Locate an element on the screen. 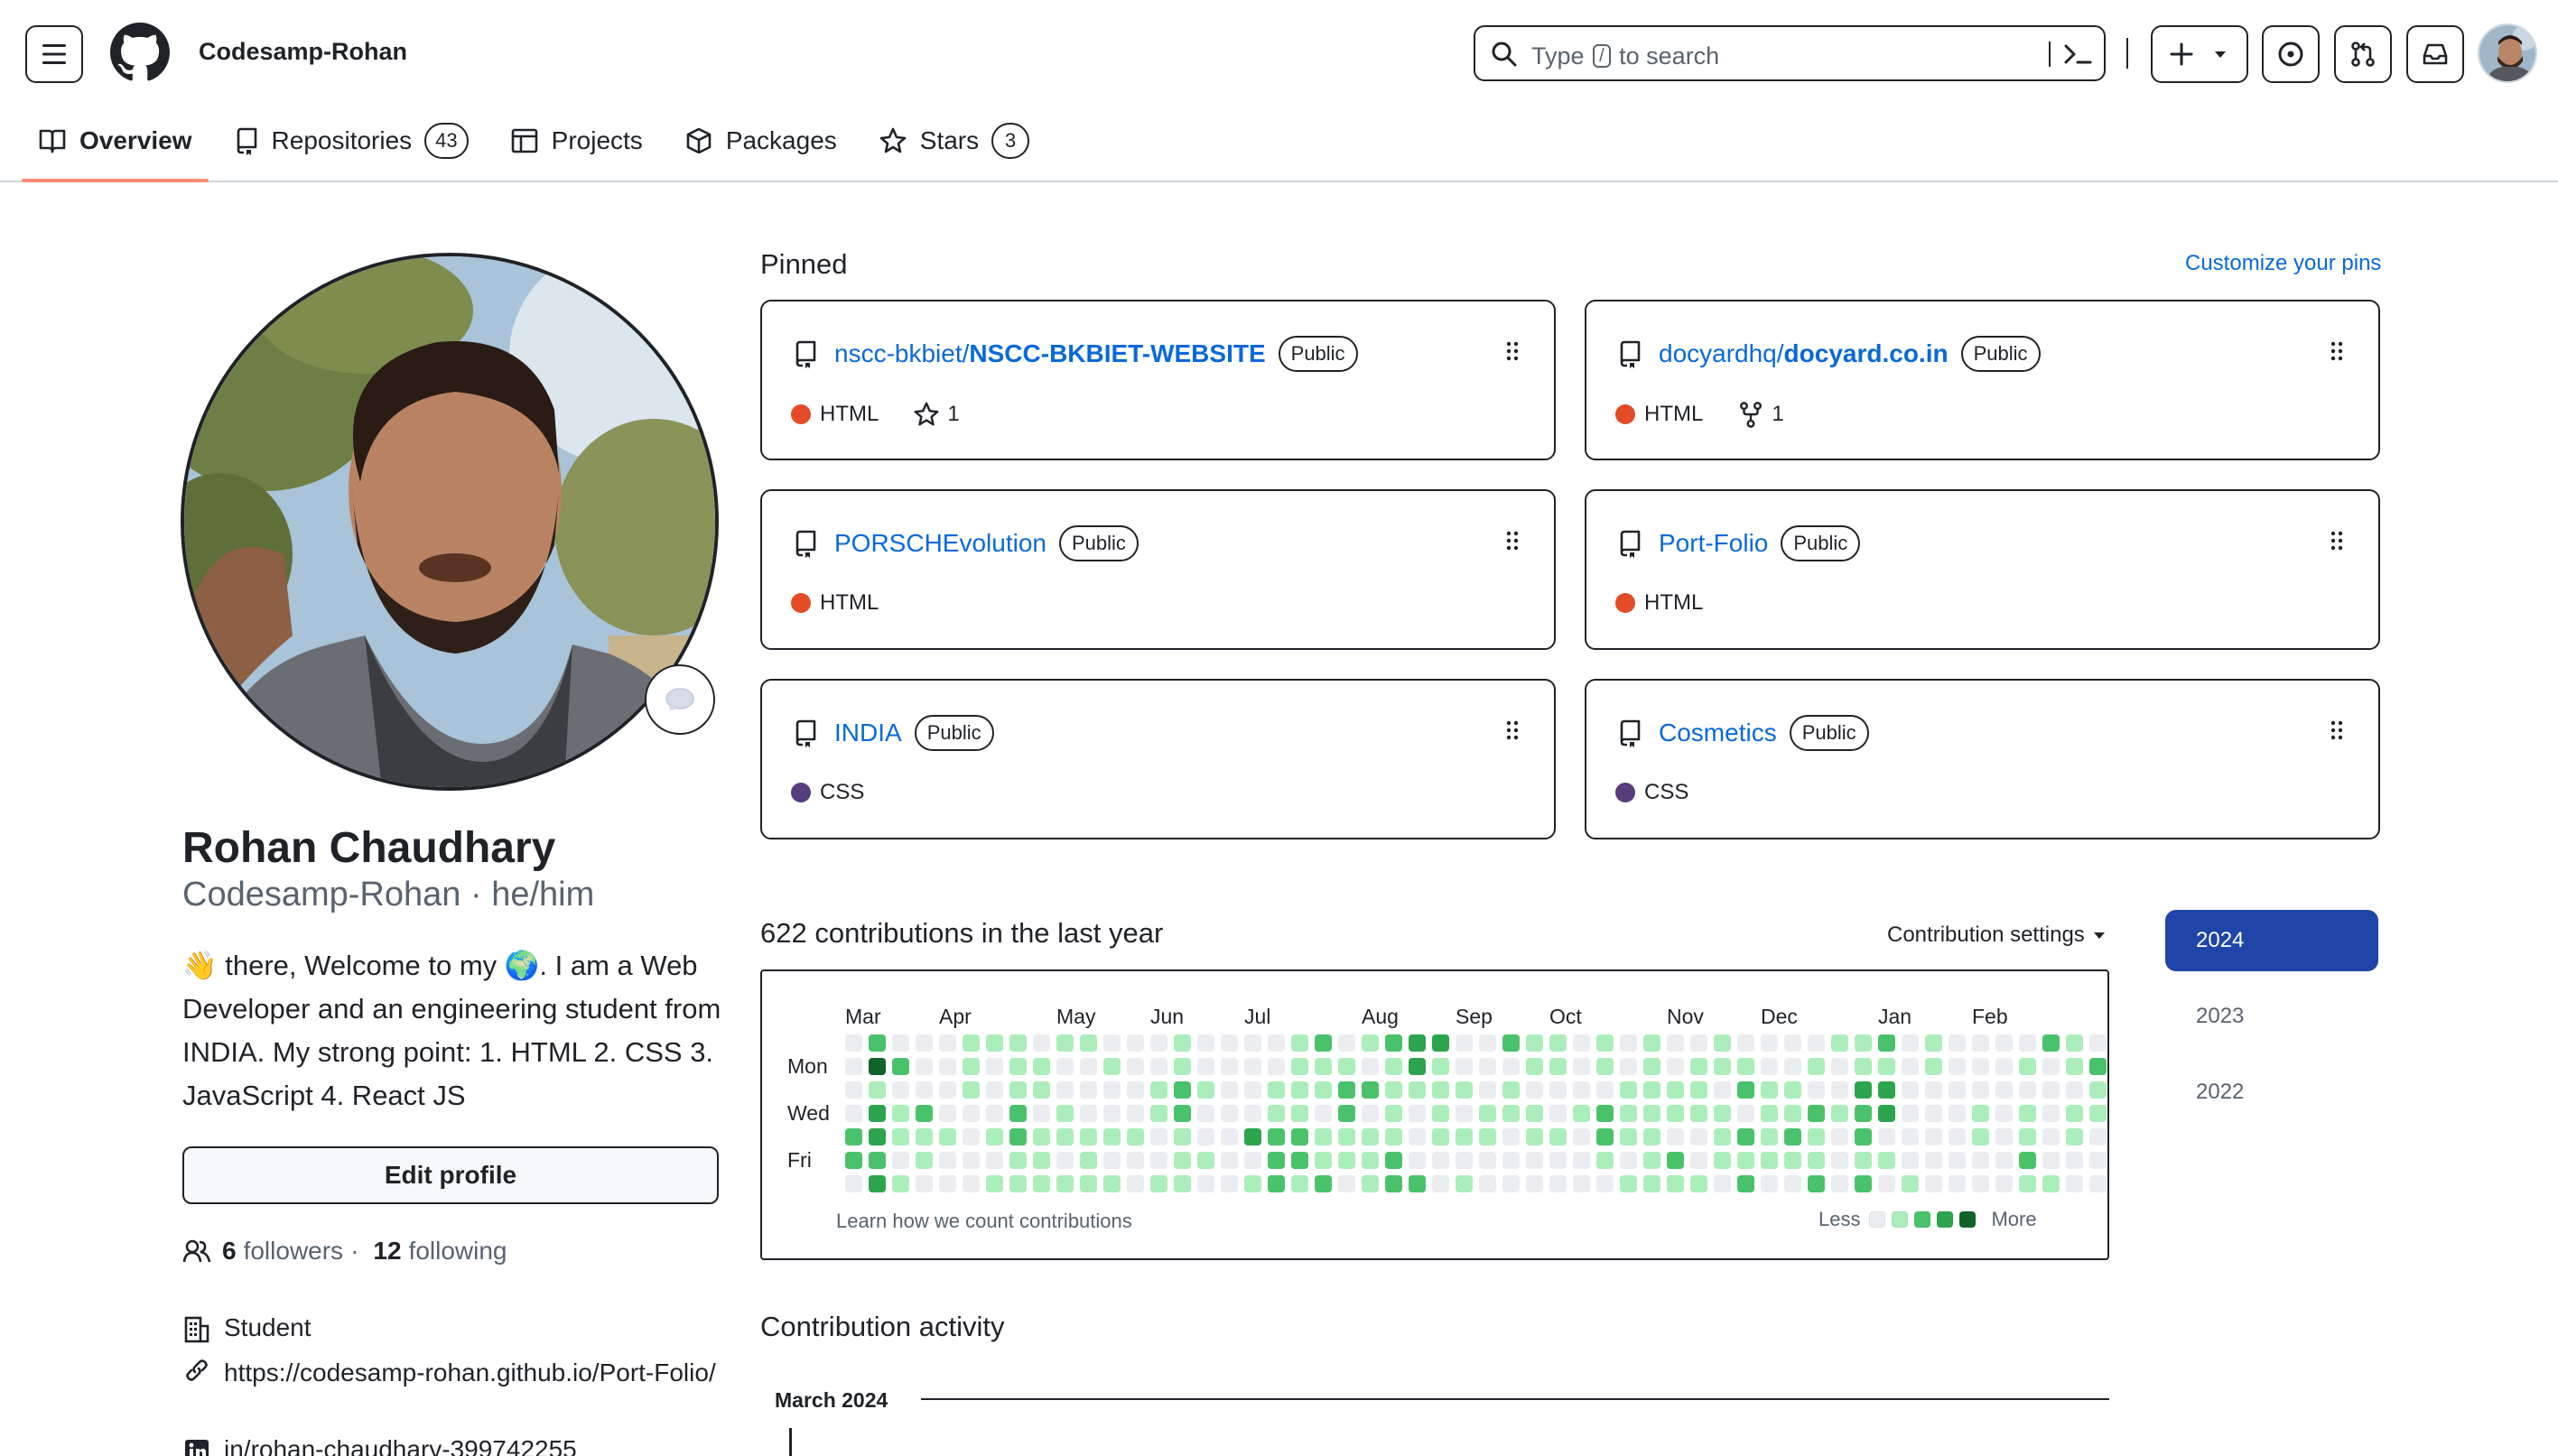 This screenshot has height=1456, width=2558. year-link-2022: 2022 is located at coordinates (2271, 1093).